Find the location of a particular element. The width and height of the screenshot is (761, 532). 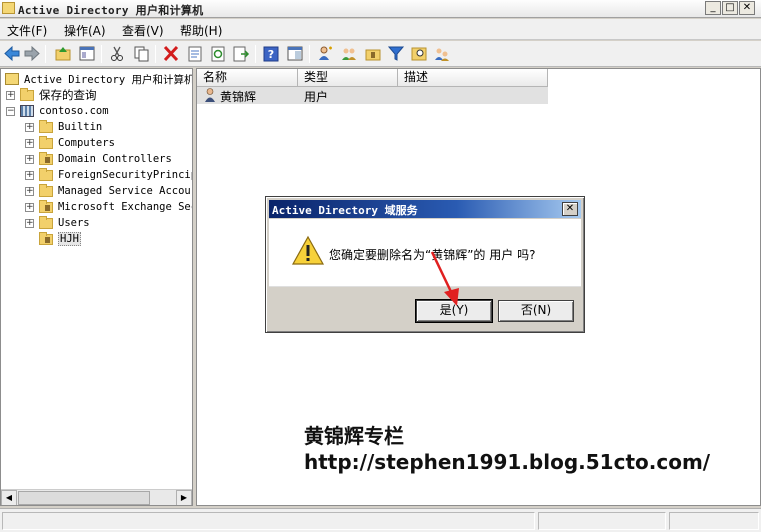

user-icon is located at coordinates (210, 95).